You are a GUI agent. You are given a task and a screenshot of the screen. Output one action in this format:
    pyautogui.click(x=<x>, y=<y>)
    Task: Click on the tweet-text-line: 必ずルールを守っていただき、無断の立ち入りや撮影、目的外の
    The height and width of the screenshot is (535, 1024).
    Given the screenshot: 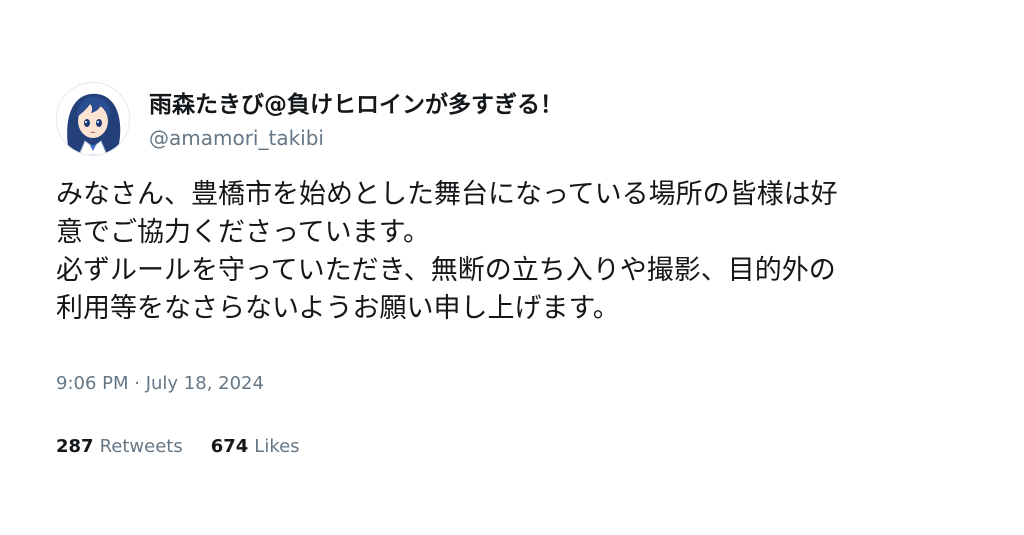 What is the action you would take?
    pyautogui.click(x=446, y=270)
    